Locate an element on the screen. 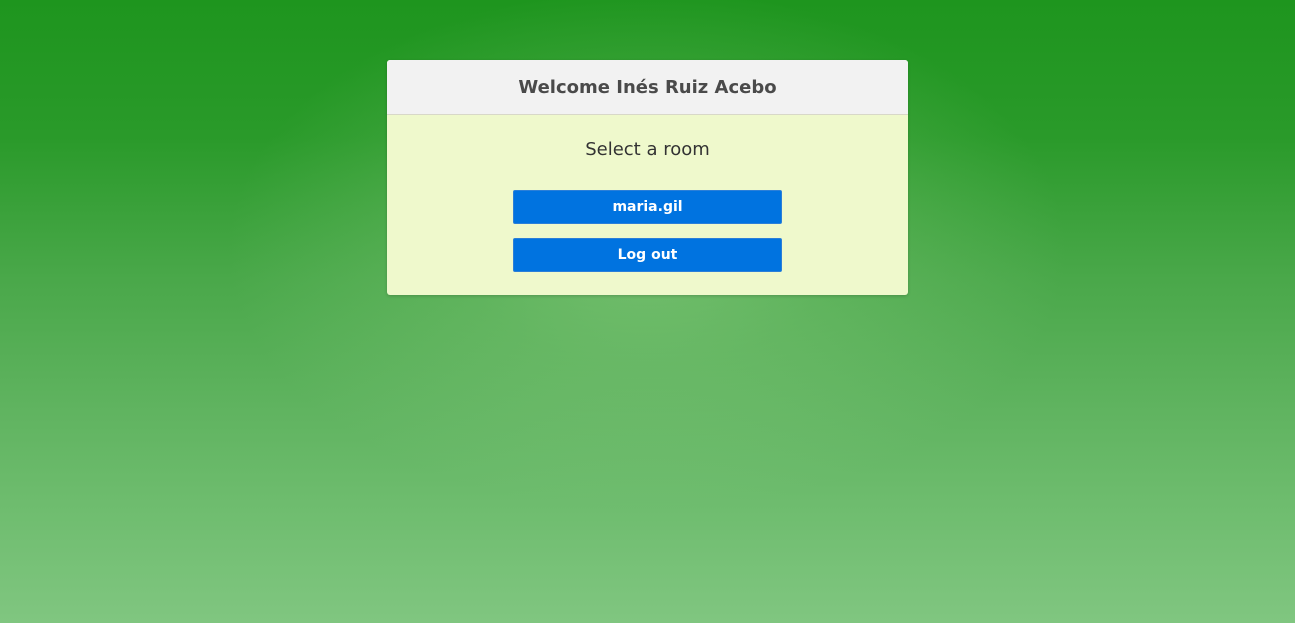 Image resolution: width=1295 pixels, height=623 pixels. welcome-title: Welcome Inés Ruiz Acebo is located at coordinates (647, 87).